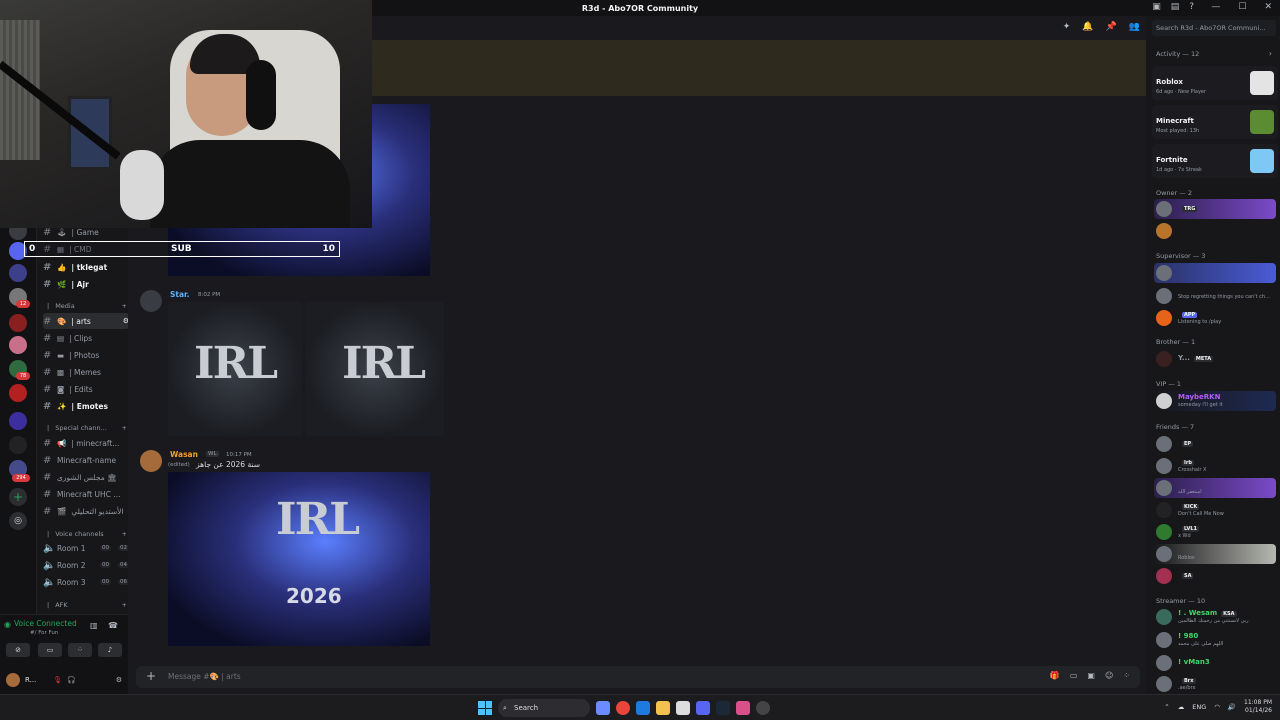 Image resolution: width=1280 pixels, height=720 pixels. I want to click on voice-status: Voice Connected, so click(45, 623).